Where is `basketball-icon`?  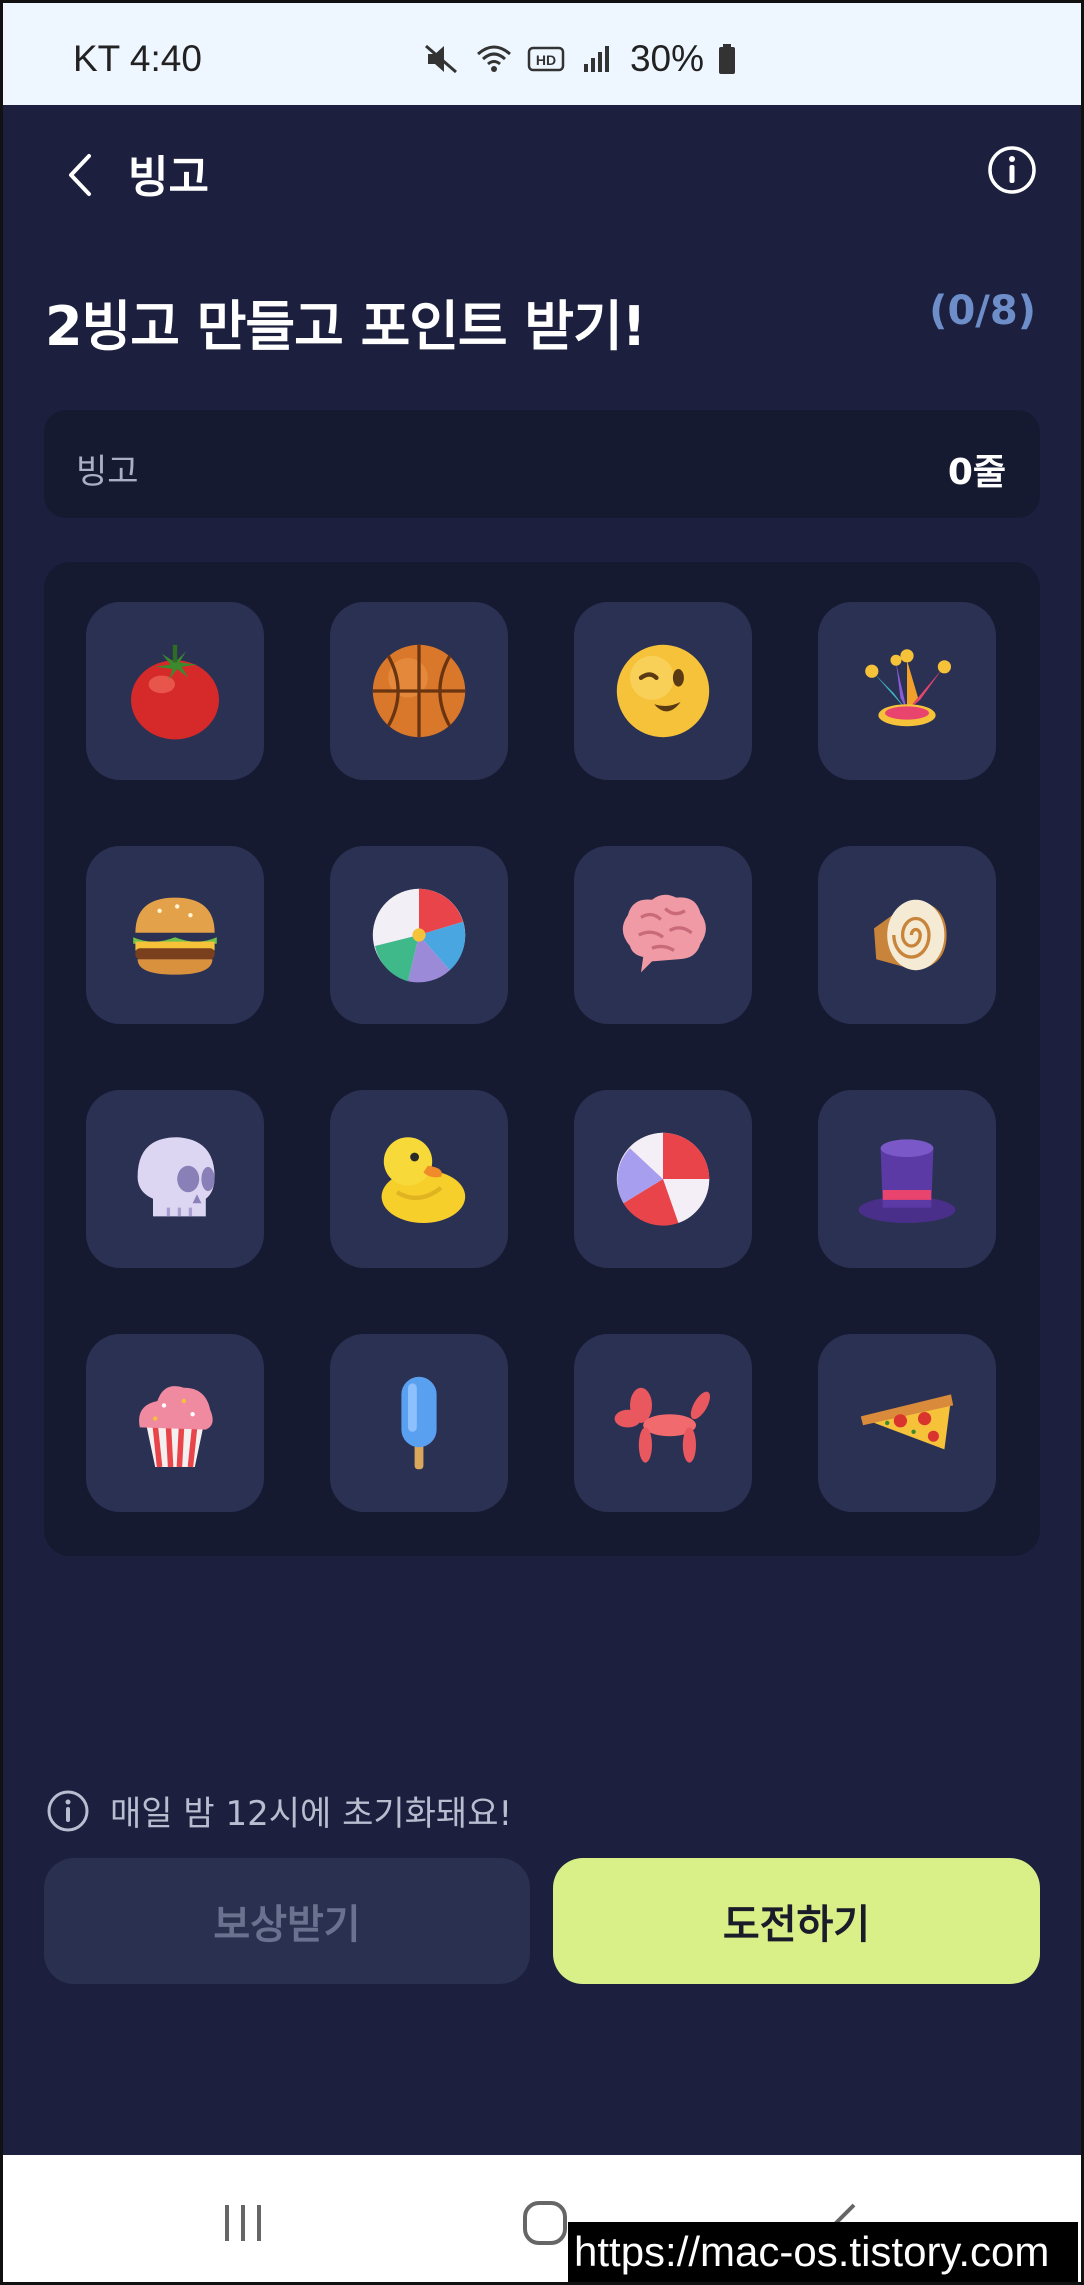 basketball-icon is located at coordinates (419, 691).